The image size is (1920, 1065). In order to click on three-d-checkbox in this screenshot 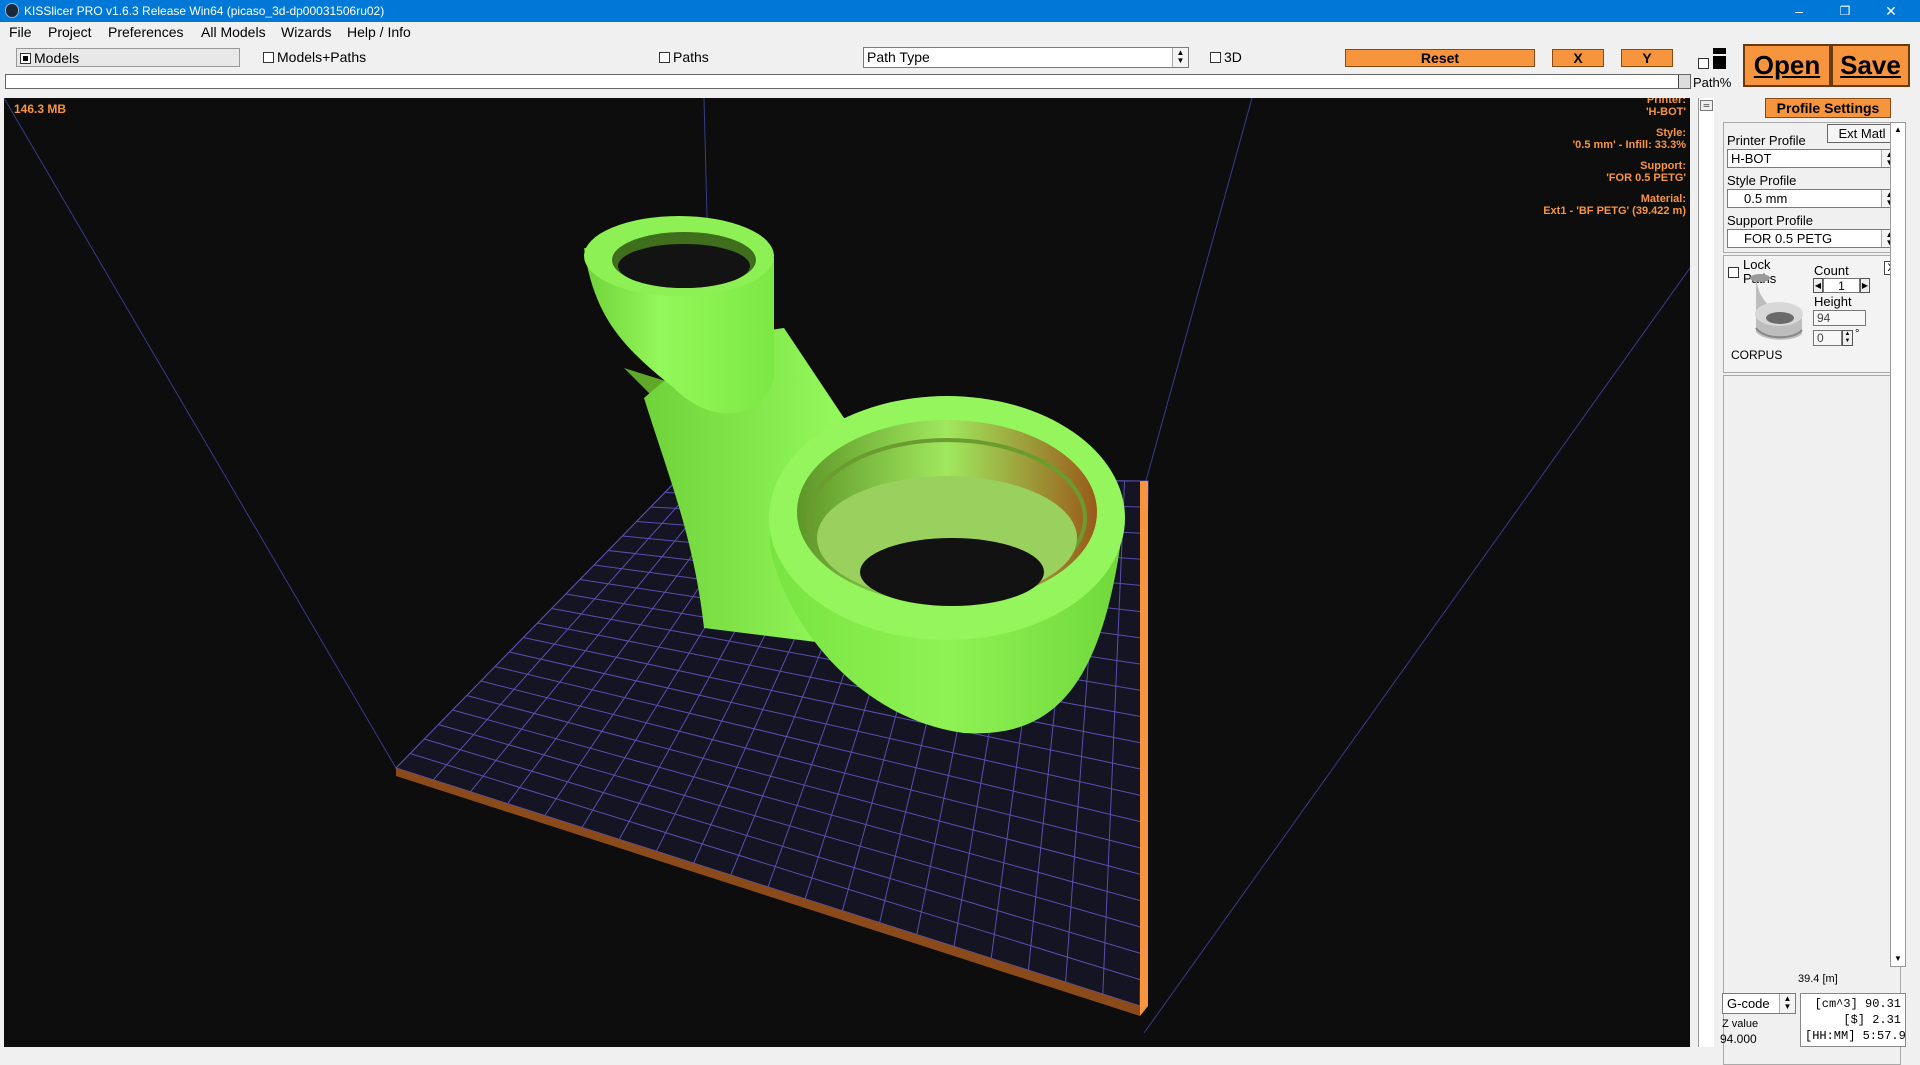, I will do `click(1215, 57)`.